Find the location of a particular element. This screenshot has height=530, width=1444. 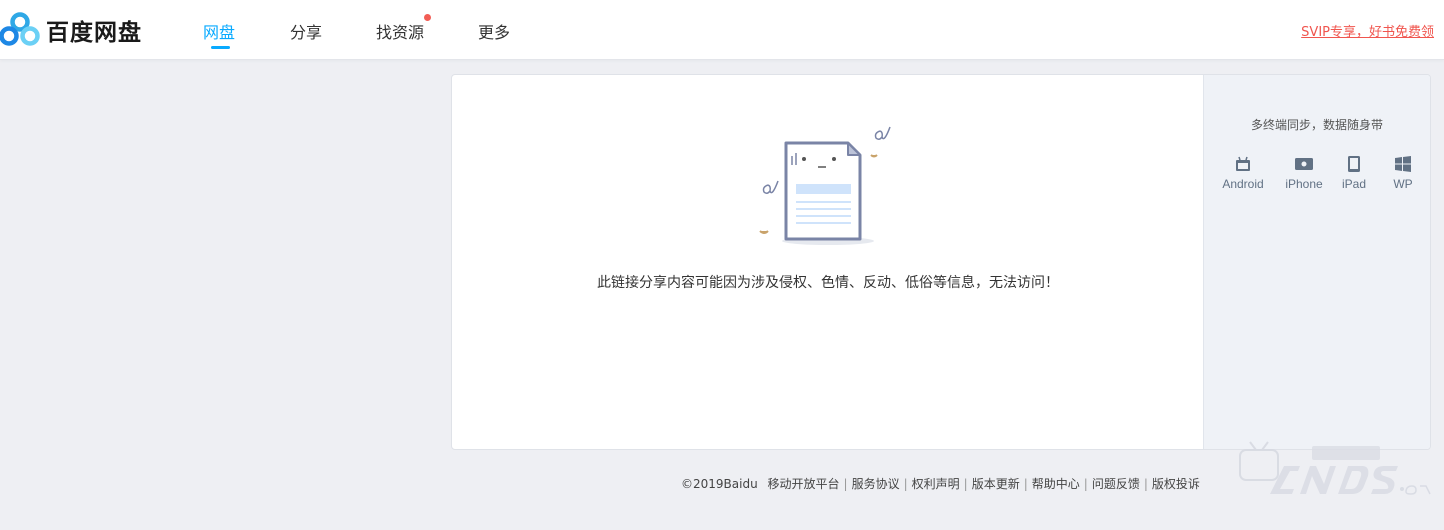

nav-tab-label: 网盘 is located at coordinates (219, 32).